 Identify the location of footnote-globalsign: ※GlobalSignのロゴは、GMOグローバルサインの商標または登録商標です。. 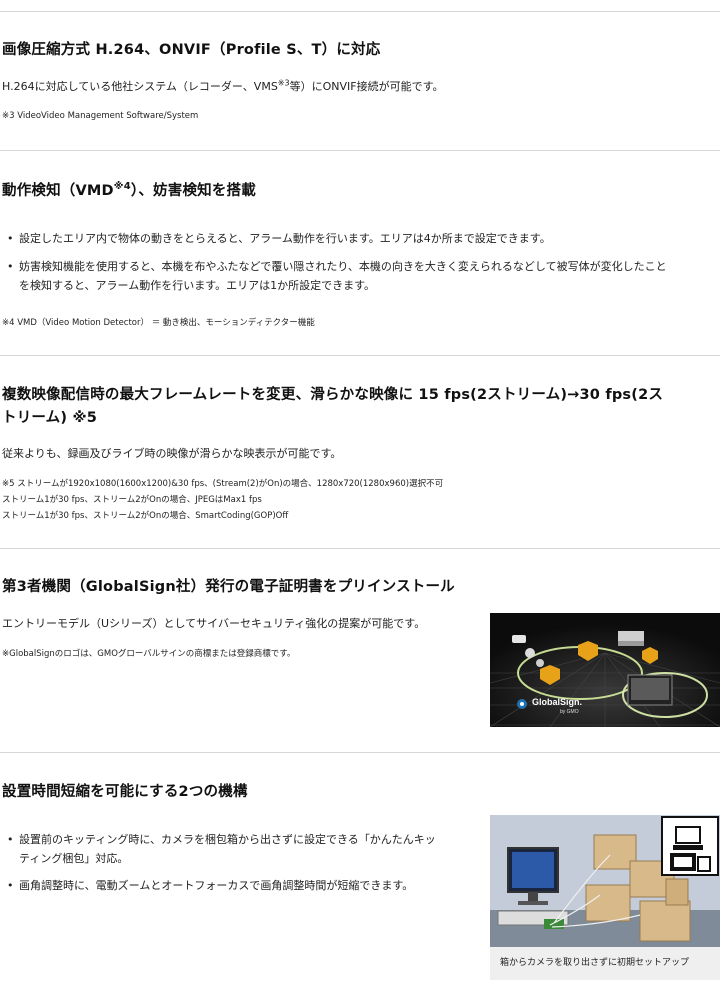
(149, 654).